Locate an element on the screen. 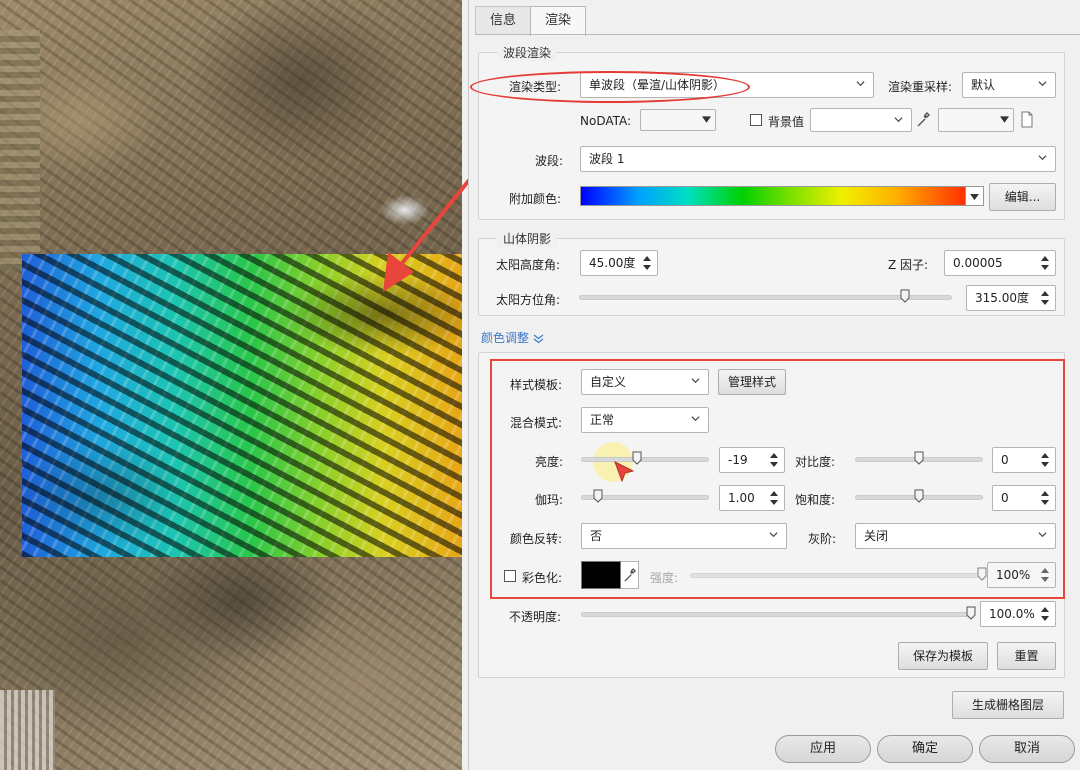 The height and width of the screenshot is (770, 1080). brightness-slider is located at coordinates (645, 459).